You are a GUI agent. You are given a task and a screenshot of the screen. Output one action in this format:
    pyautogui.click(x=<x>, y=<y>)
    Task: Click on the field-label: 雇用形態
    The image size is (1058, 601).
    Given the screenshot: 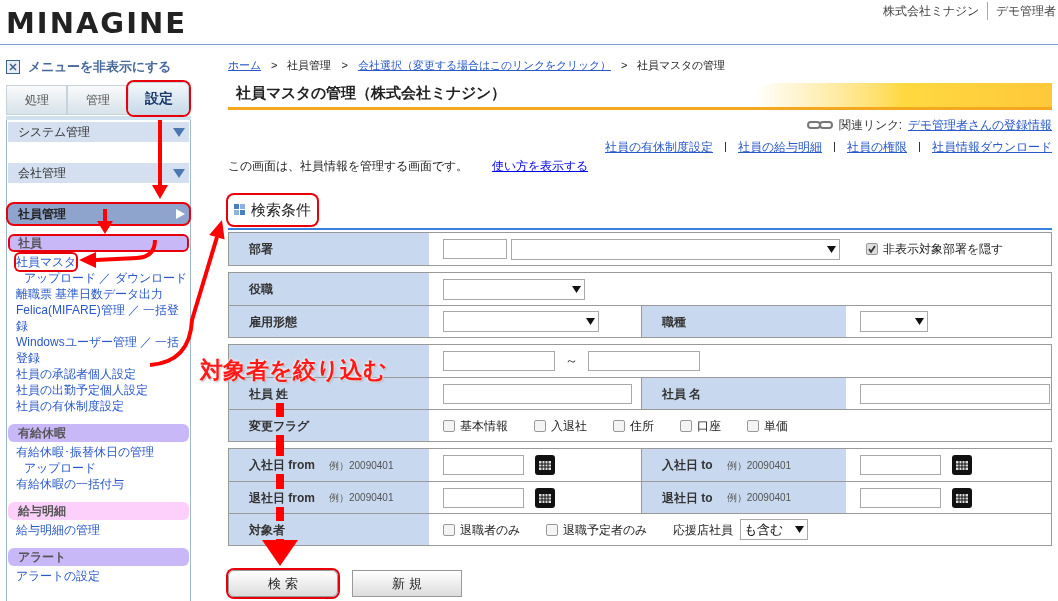 What is the action you would take?
    pyautogui.click(x=273, y=321)
    